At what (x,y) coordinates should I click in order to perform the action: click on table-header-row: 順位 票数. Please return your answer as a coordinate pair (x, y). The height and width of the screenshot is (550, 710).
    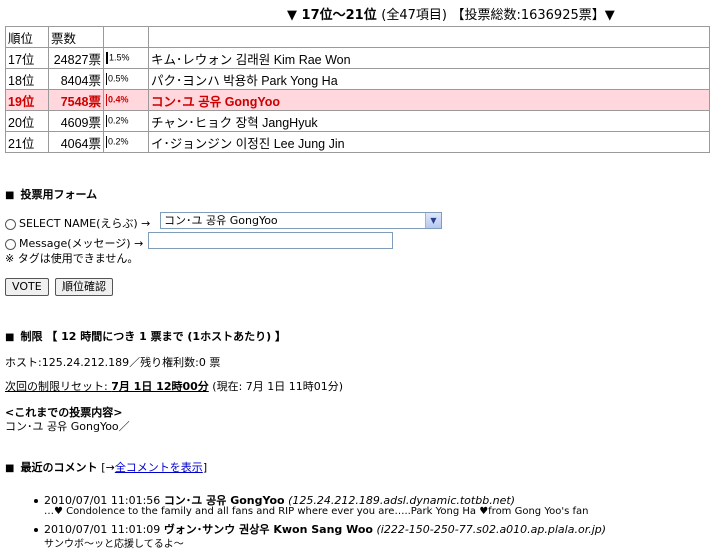
    Looking at the image, I should click on (357, 37).